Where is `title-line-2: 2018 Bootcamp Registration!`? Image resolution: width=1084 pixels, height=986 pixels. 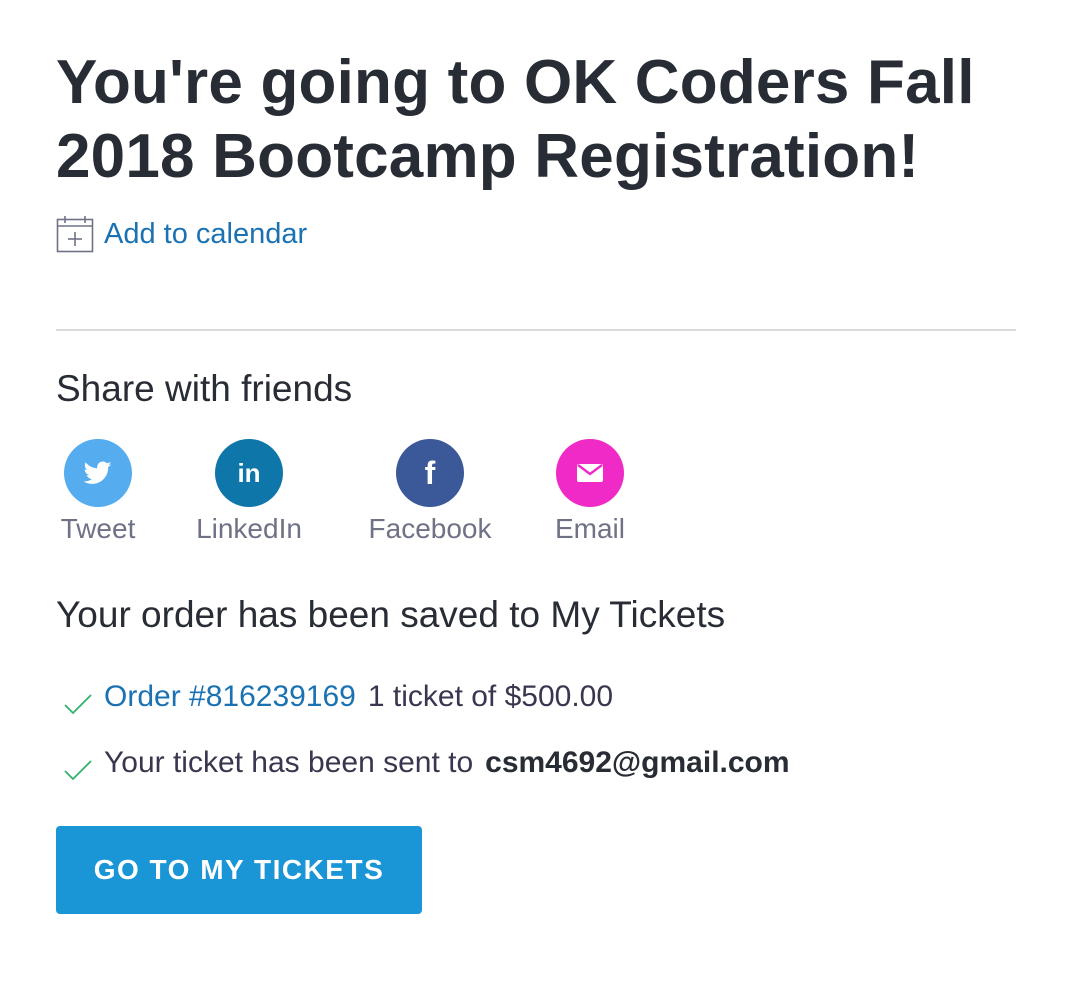 title-line-2: 2018 Bootcamp Registration! is located at coordinates (488, 156).